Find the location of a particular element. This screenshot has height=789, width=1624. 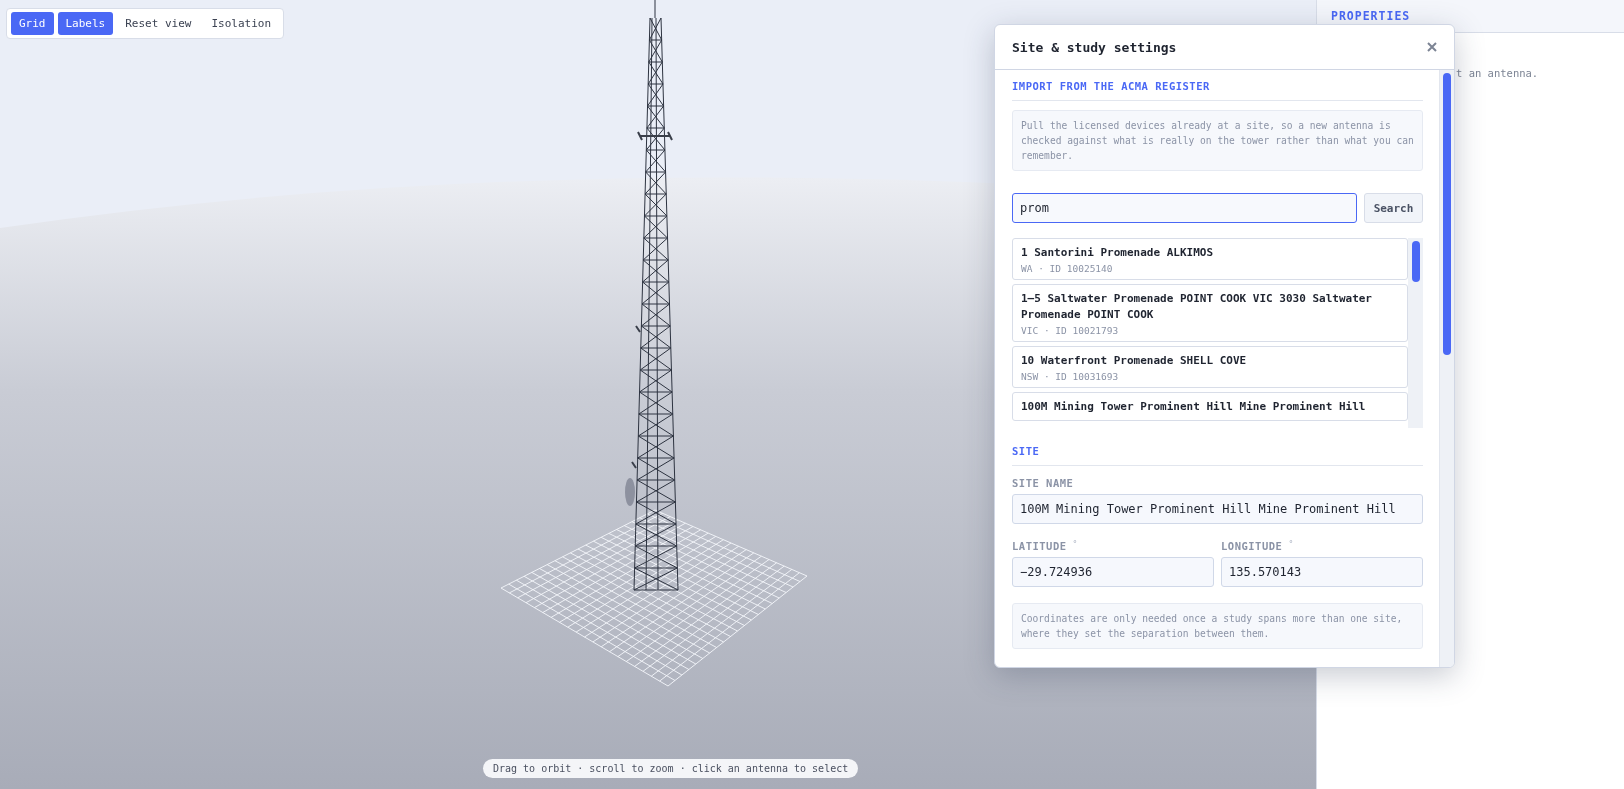

search-button: Search is located at coordinates (1393, 208).